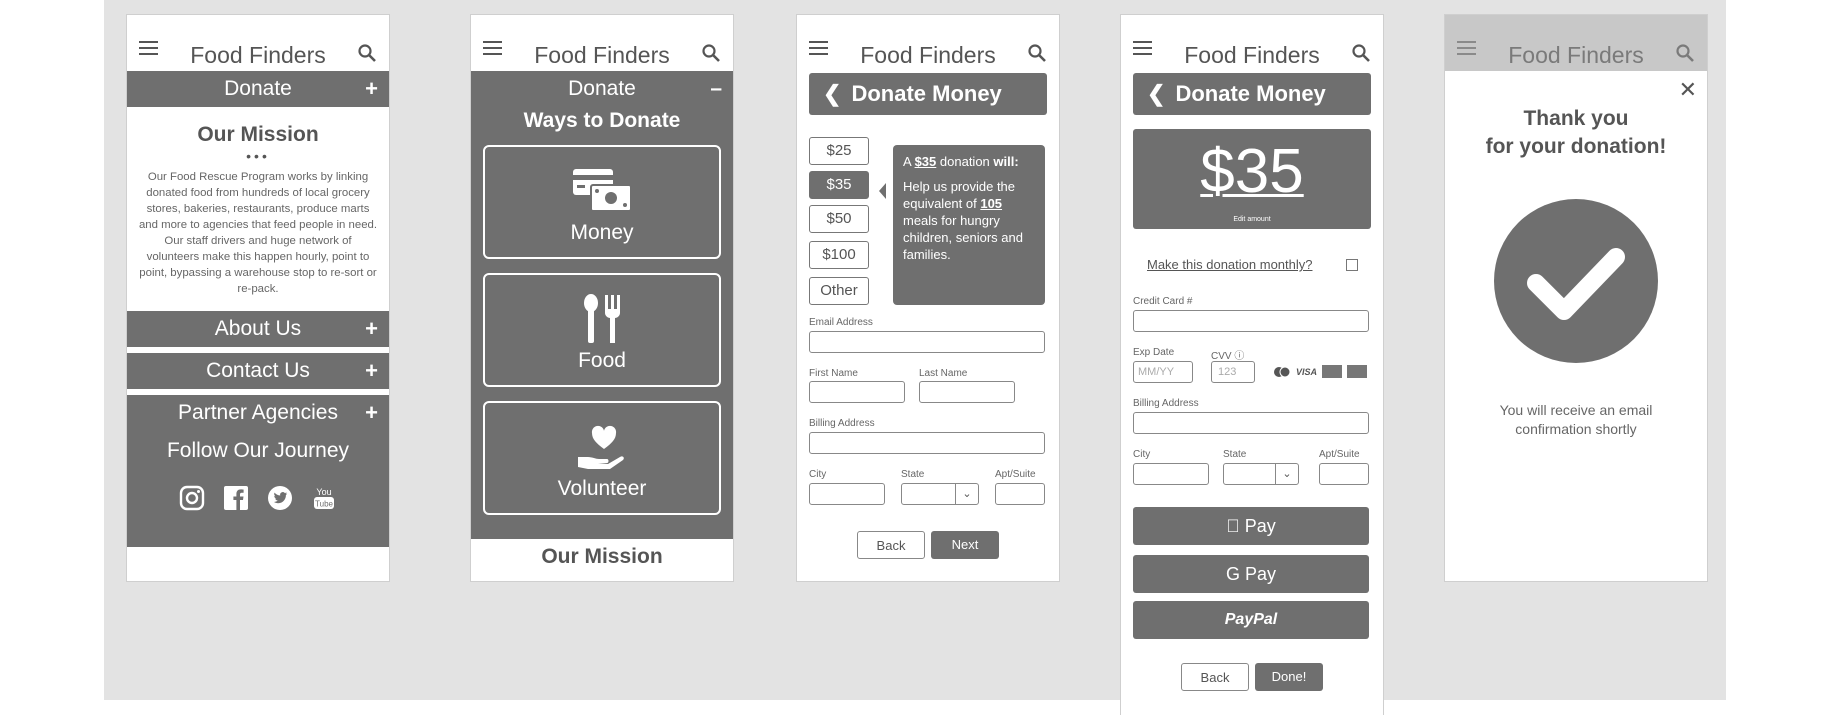  I want to click on follow-title: Follow Our Journey, so click(258, 450).